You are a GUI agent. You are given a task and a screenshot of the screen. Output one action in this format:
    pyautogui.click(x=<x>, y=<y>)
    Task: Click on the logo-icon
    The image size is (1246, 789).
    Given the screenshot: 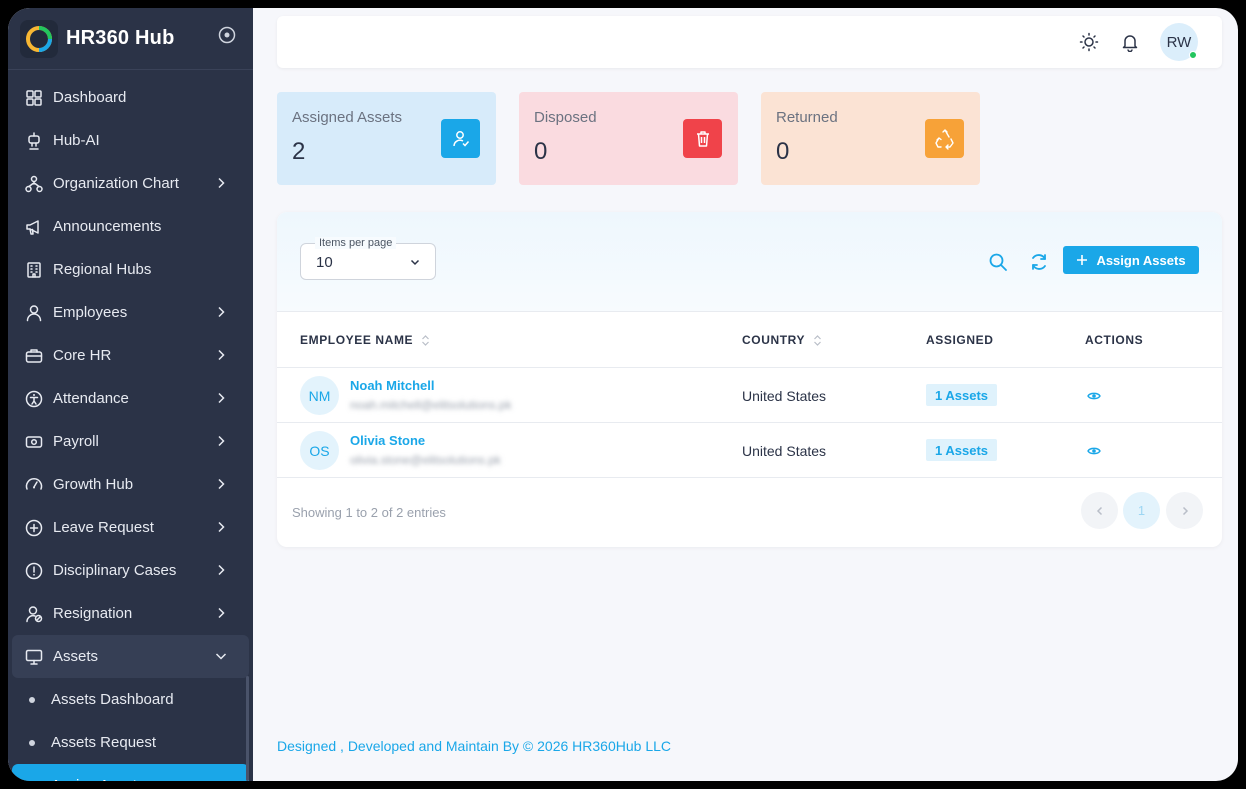 What is the action you would take?
    pyautogui.click(x=39, y=38)
    